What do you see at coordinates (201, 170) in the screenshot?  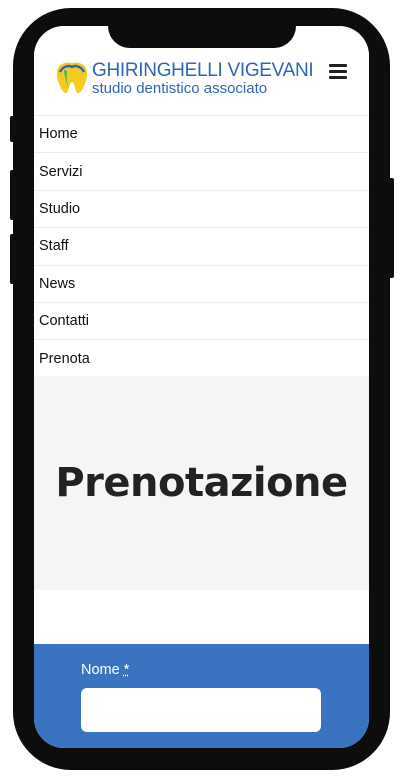 I see `nav-item-servizi: Servizi` at bounding box center [201, 170].